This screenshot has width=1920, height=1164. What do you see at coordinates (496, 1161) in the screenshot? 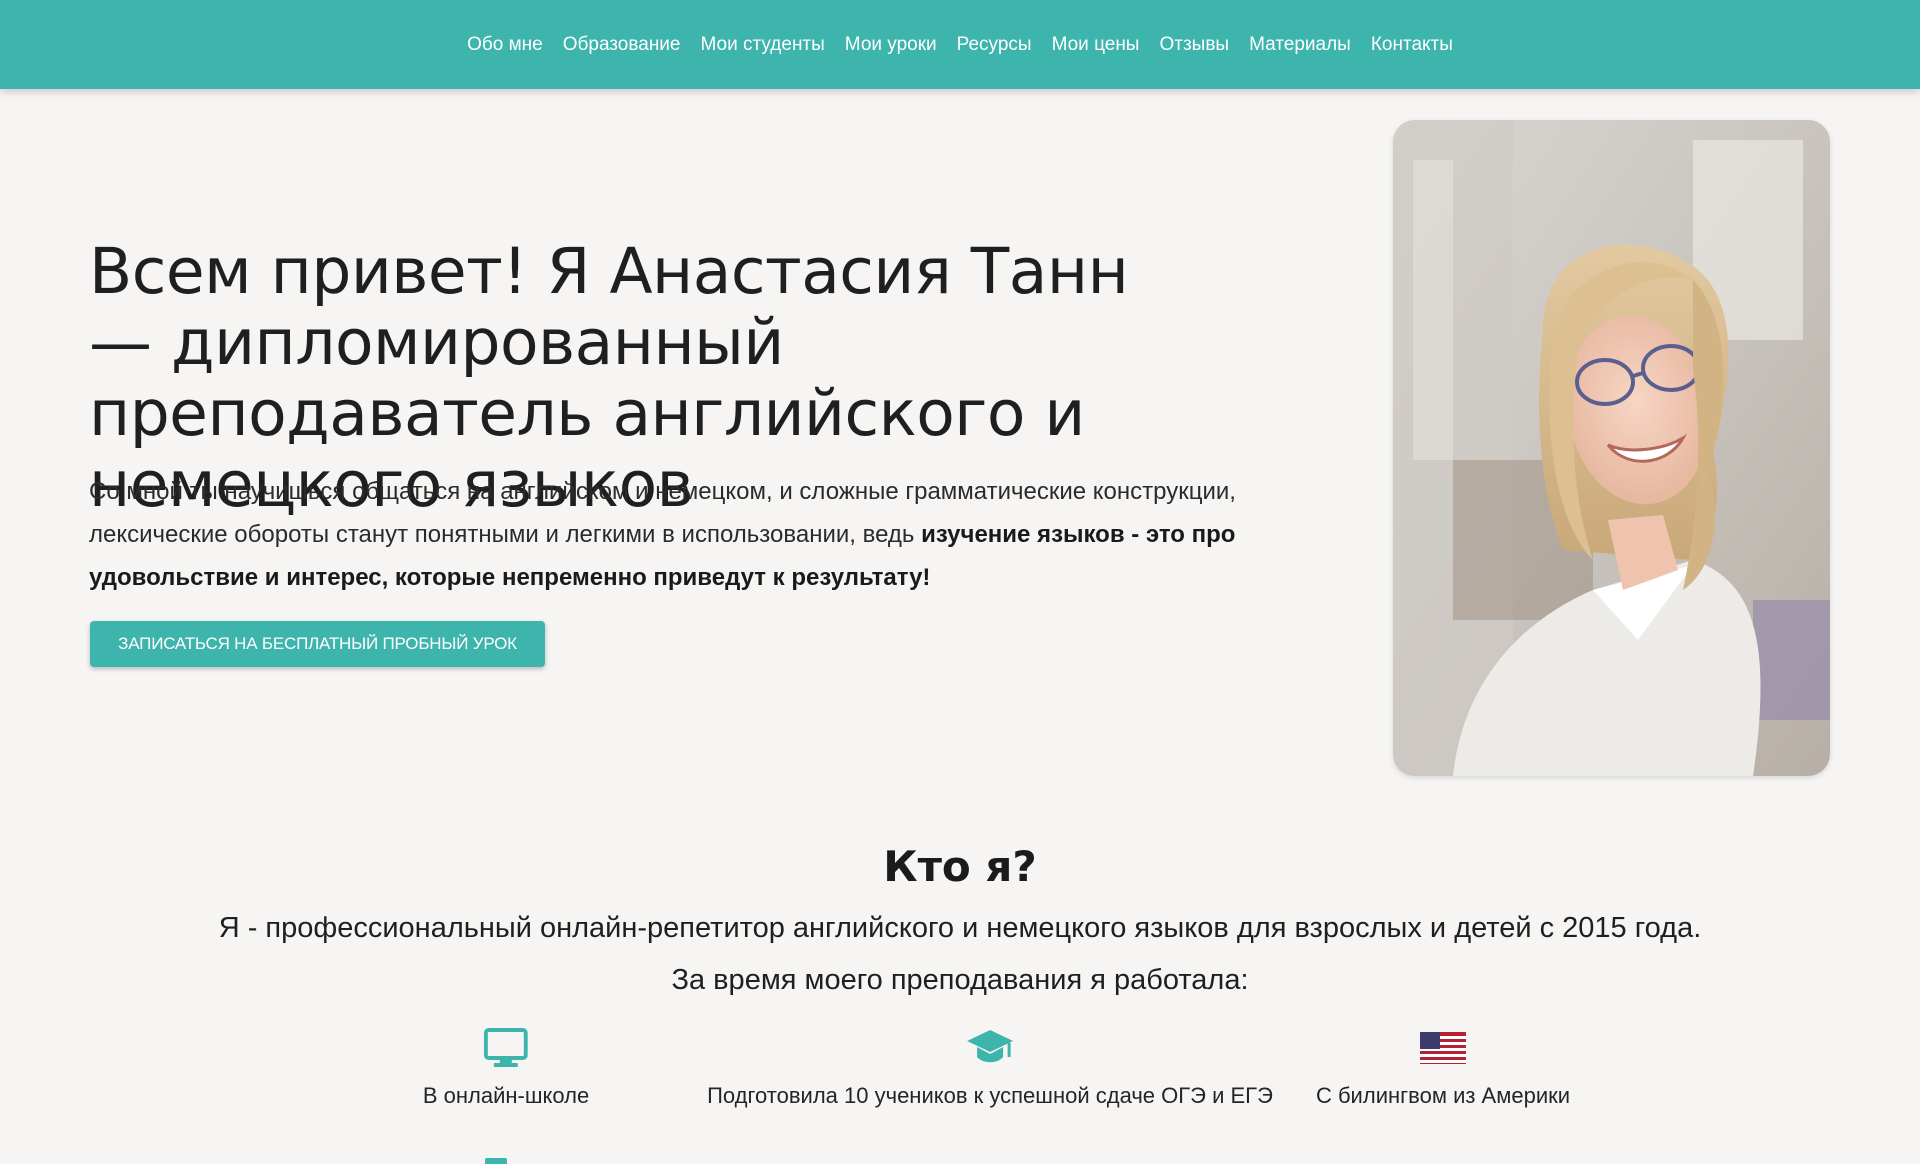
I see `partial-icon` at bounding box center [496, 1161].